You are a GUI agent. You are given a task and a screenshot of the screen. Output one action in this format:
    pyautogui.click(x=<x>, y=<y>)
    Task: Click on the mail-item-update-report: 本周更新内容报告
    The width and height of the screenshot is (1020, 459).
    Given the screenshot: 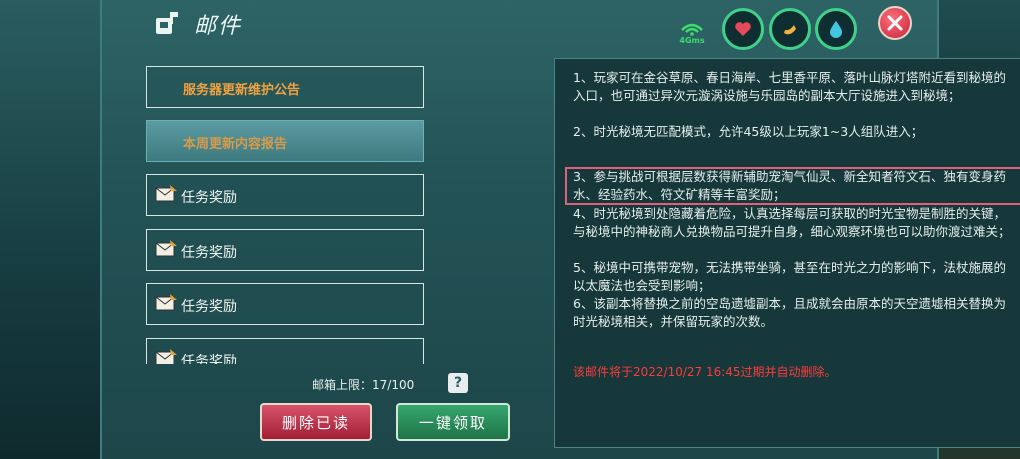 What is the action you would take?
    pyautogui.click(x=285, y=141)
    